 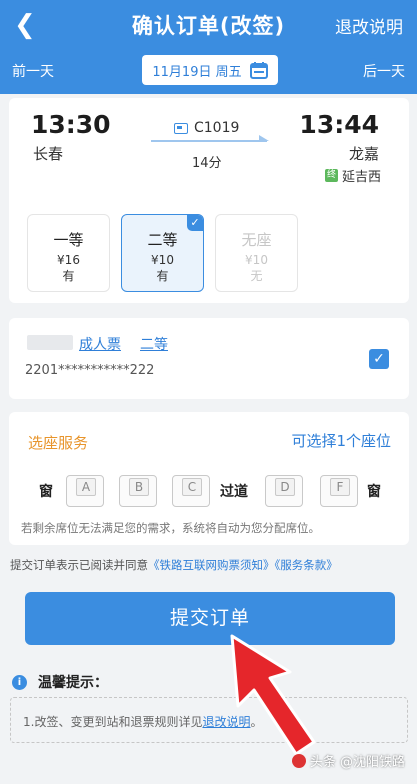 What do you see at coordinates (192, 487) in the screenshot?
I see `seat-letter: C` at bounding box center [192, 487].